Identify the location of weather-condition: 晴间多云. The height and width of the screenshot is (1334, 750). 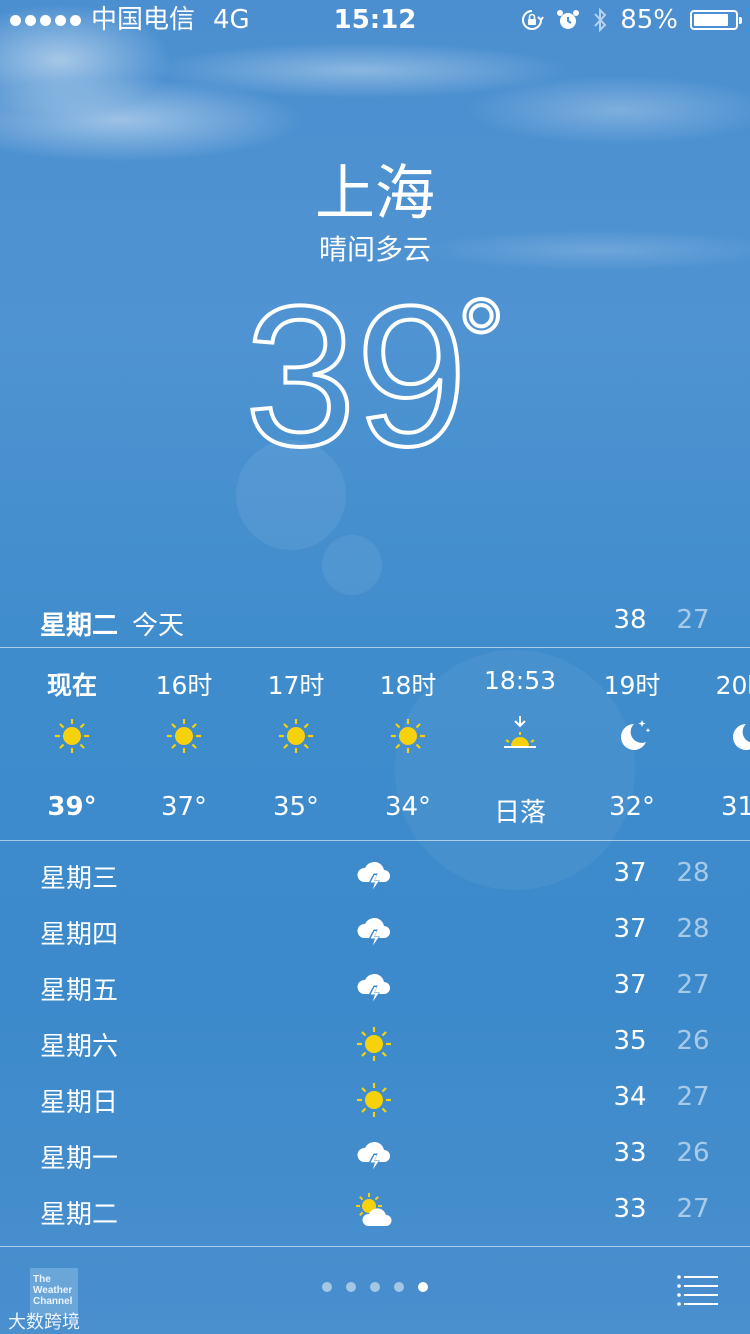
(374, 249).